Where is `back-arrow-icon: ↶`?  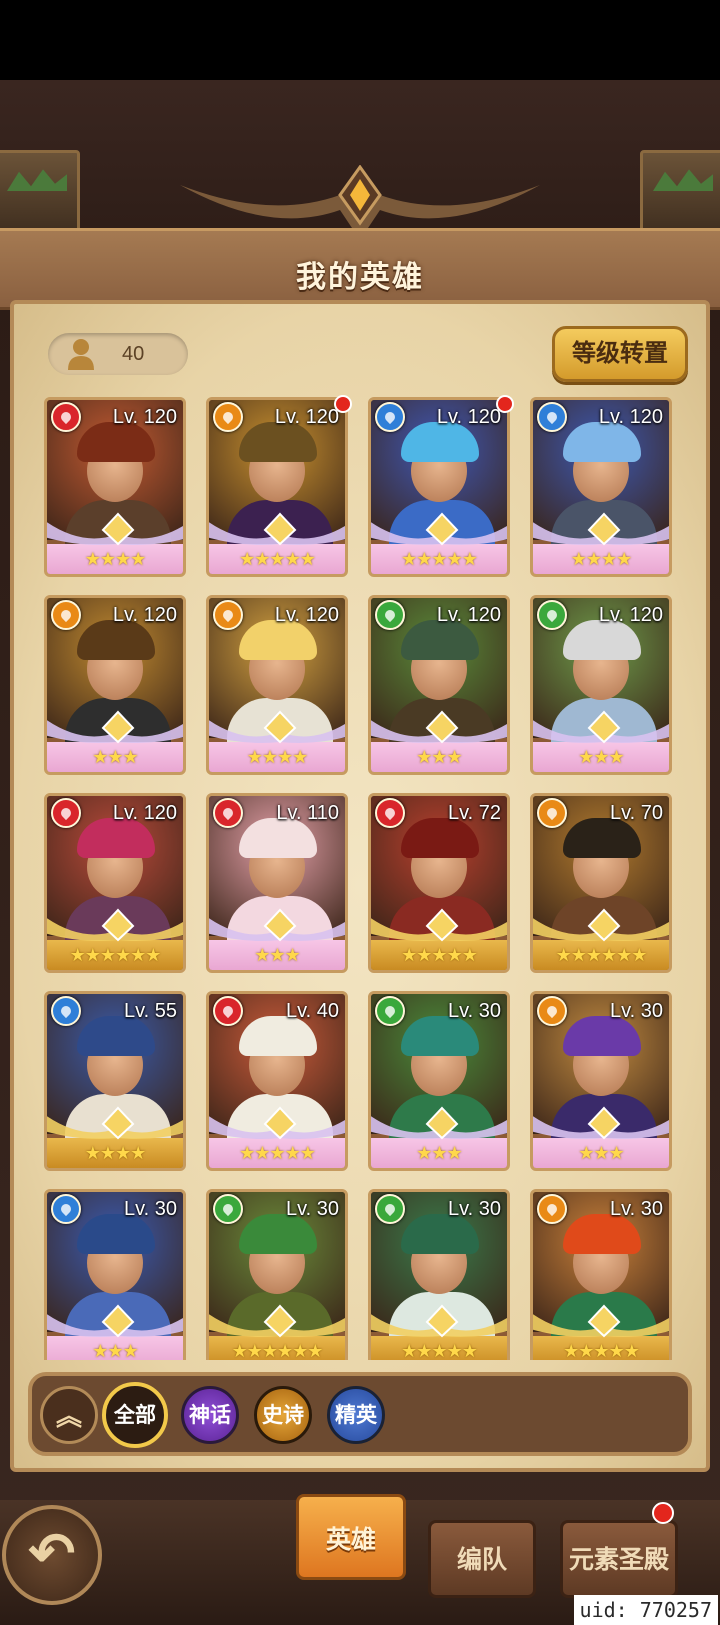 back-arrow-icon: ↶ is located at coordinates (52, 1555).